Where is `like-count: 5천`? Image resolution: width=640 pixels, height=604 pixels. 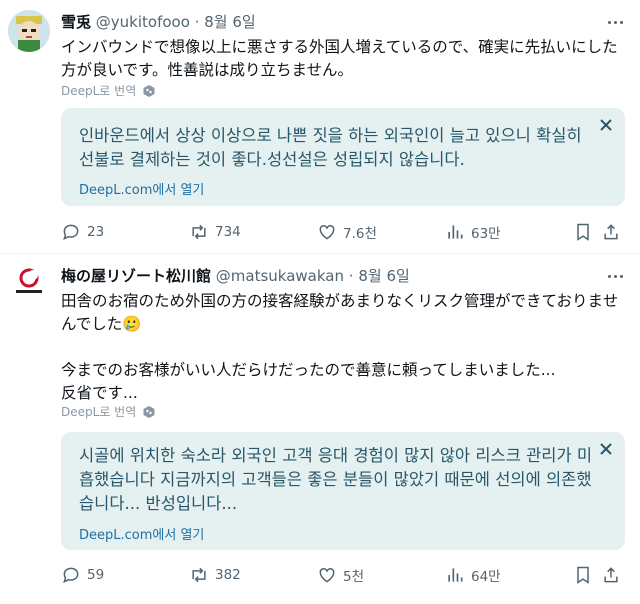 like-count: 5천 is located at coordinates (354, 577).